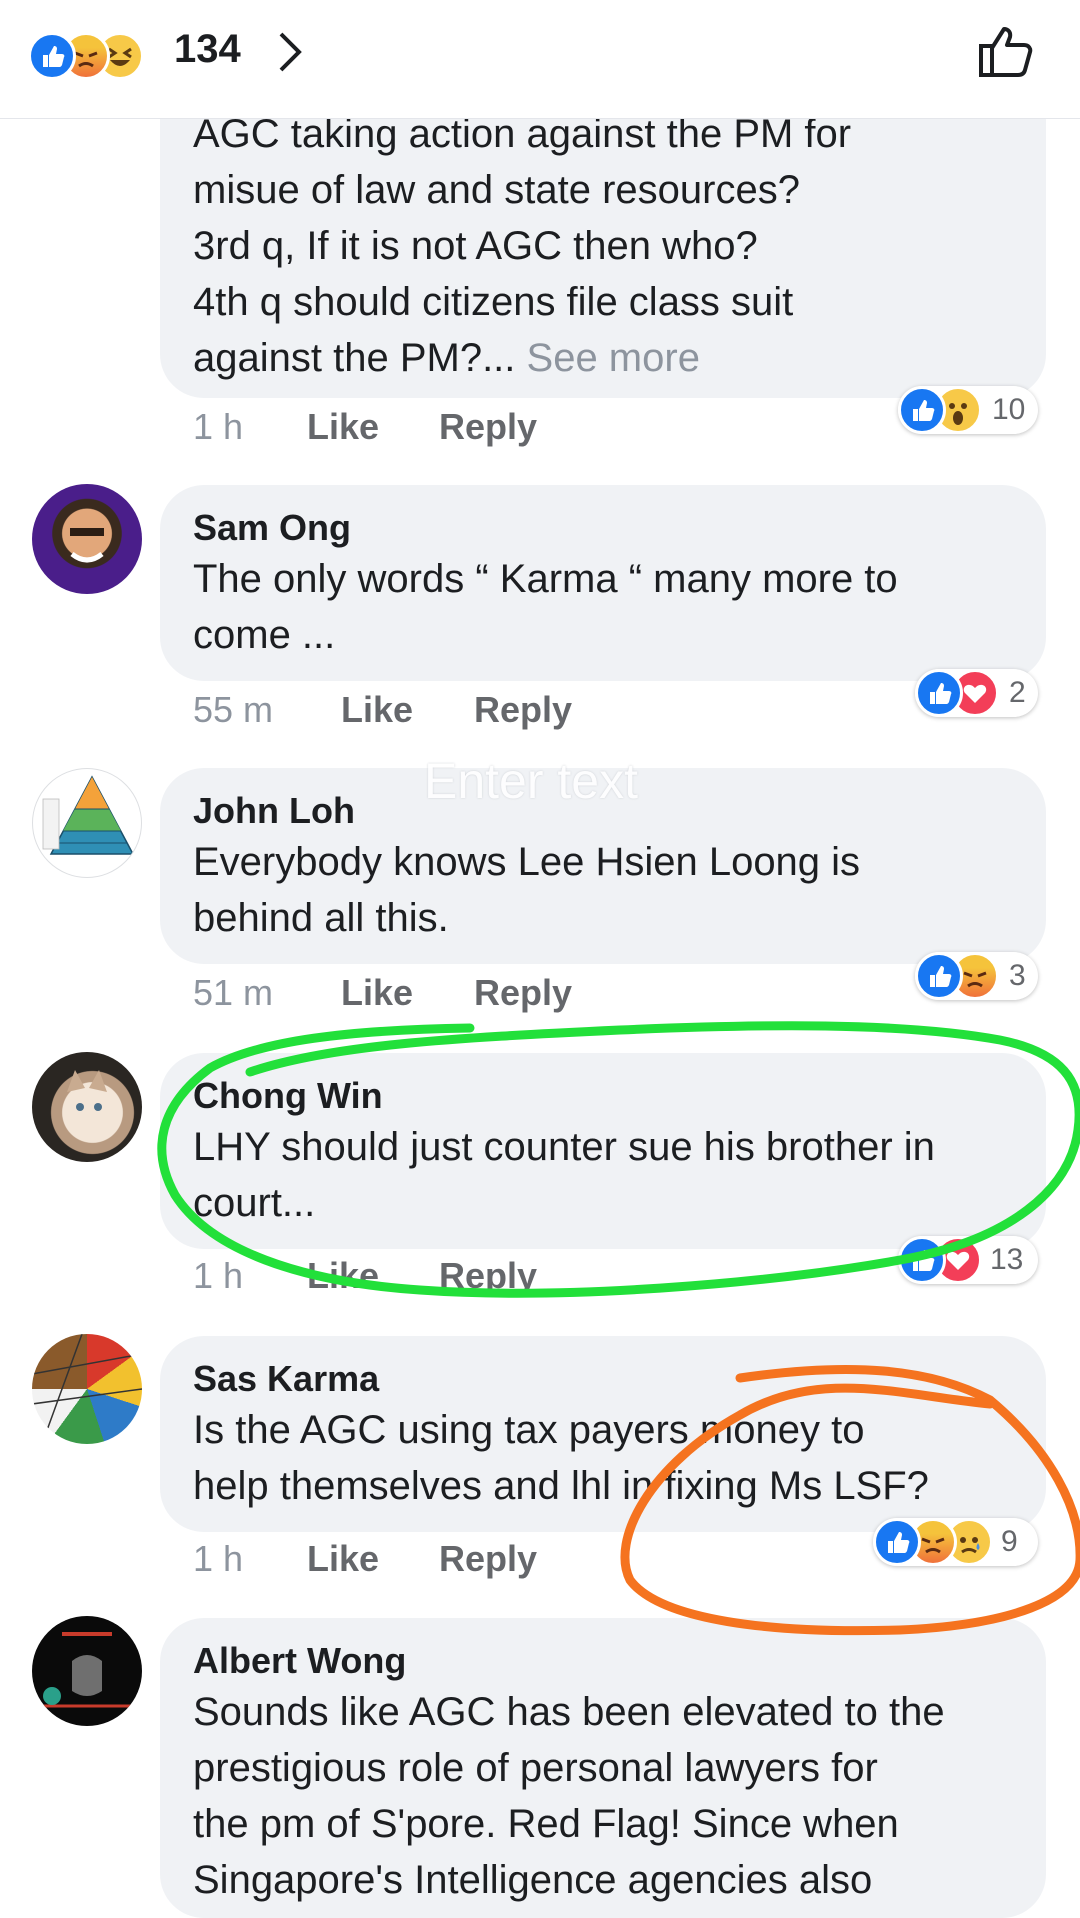 Image resolution: width=1080 pixels, height=1918 pixels. Describe the element at coordinates (1007, 1259) in the screenshot. I see `reaction-count: 13` at that location.